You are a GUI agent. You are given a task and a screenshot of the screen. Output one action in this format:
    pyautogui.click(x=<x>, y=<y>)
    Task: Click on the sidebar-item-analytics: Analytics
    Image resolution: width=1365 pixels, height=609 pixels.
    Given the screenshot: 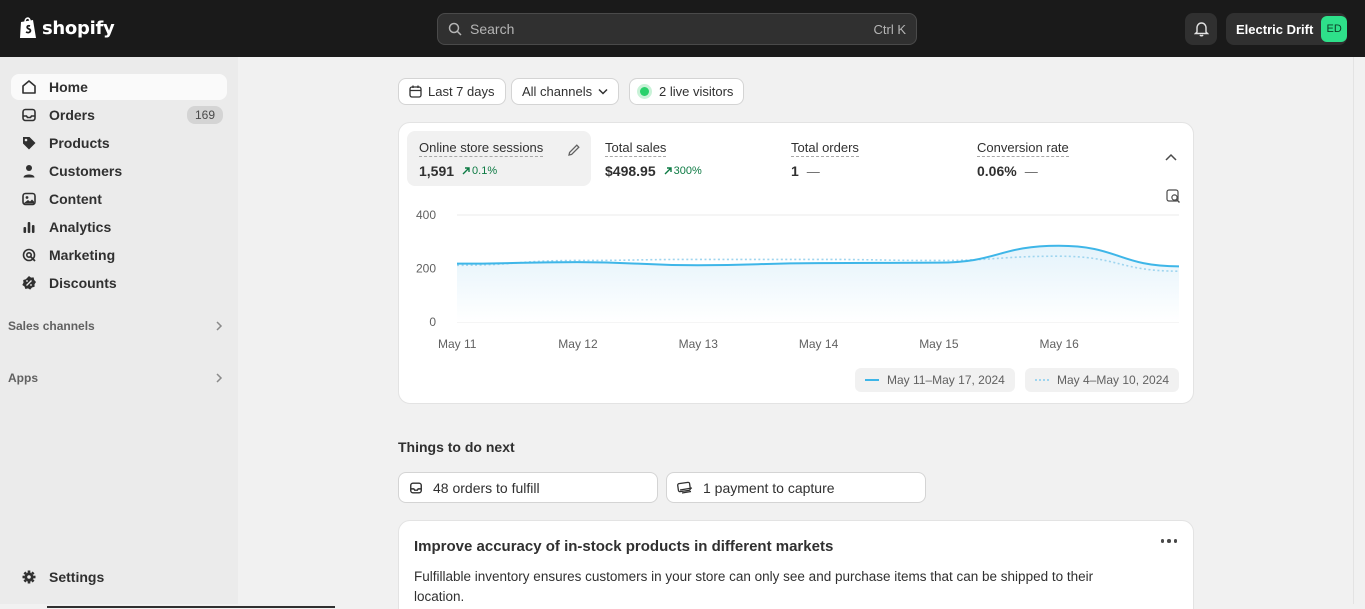 What is the action you would take?
    pyautogui.click(x=119, y=227)
    